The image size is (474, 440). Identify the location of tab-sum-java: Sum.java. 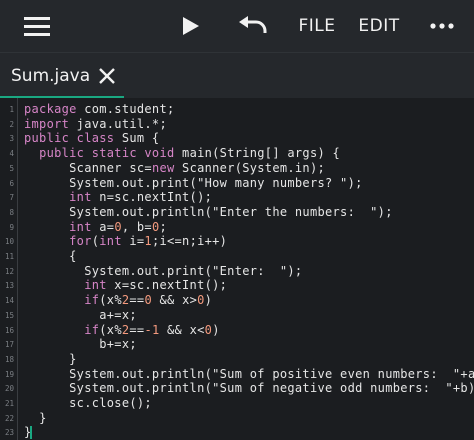
(64, 76).